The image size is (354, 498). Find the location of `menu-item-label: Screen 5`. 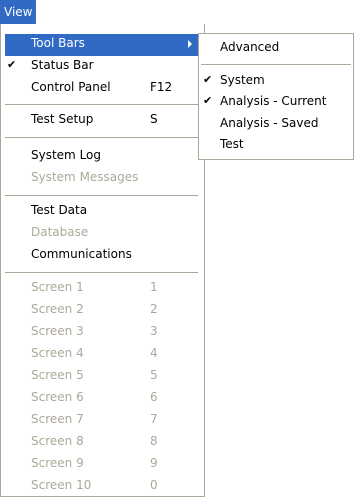

menu-item-label: Screen 5 is located at coordinates (57, 375).